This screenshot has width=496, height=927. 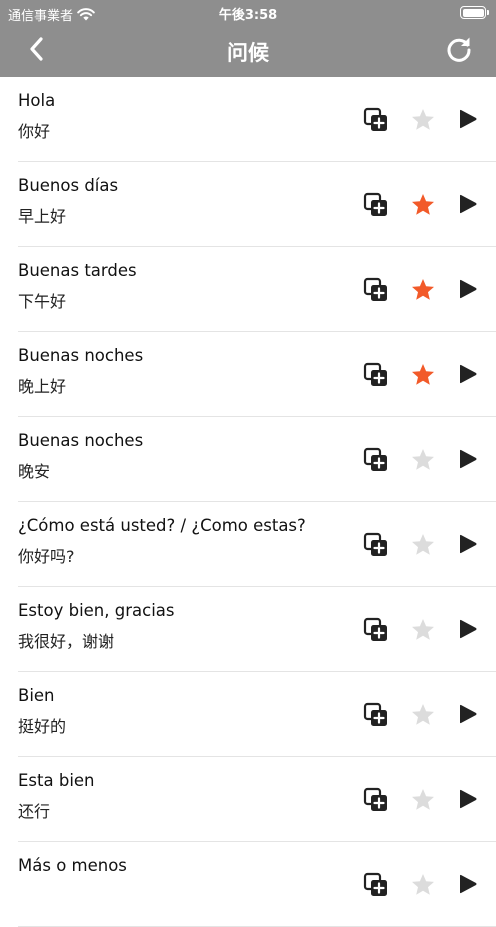 I want to click on header: 通信事業者 午後3:58 问候, so click(x=248, y=38).